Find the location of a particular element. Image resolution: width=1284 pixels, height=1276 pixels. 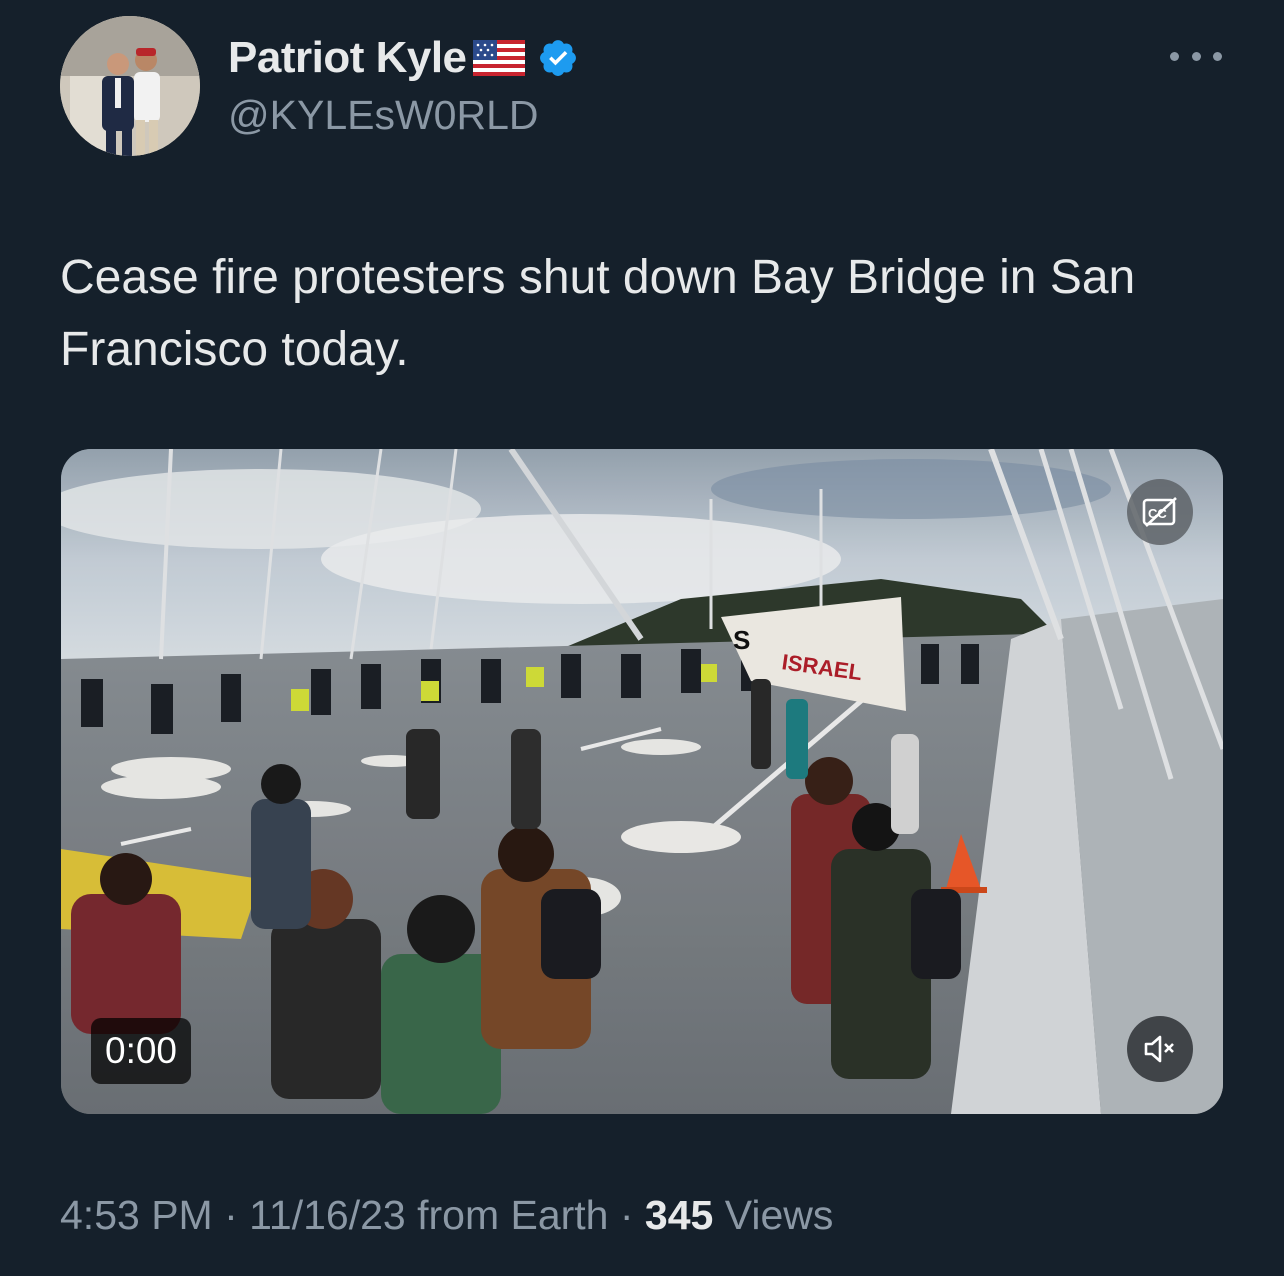

avatar is located at coordinates (130, 86).